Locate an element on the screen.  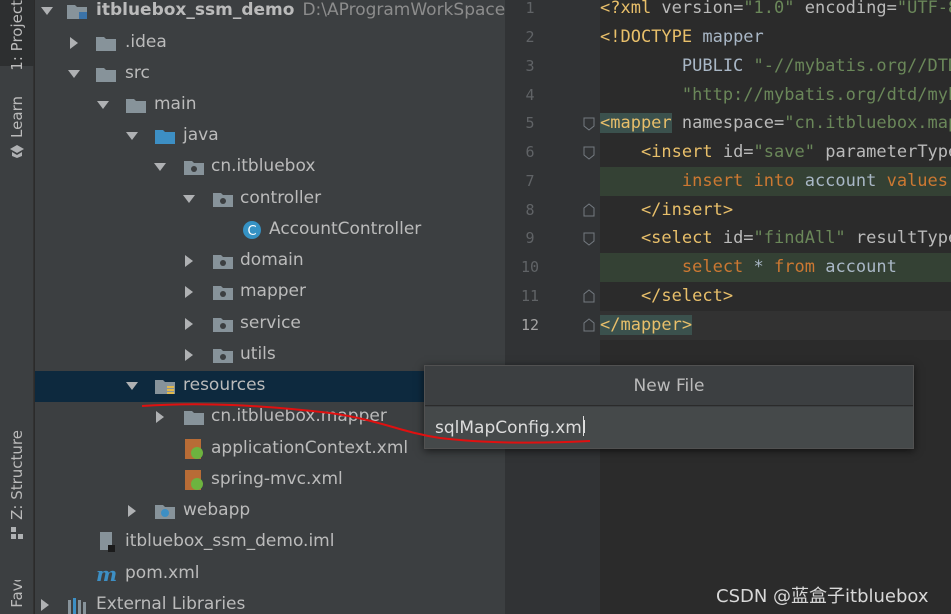
iml-file-icon is located at coordinates (107, 542).